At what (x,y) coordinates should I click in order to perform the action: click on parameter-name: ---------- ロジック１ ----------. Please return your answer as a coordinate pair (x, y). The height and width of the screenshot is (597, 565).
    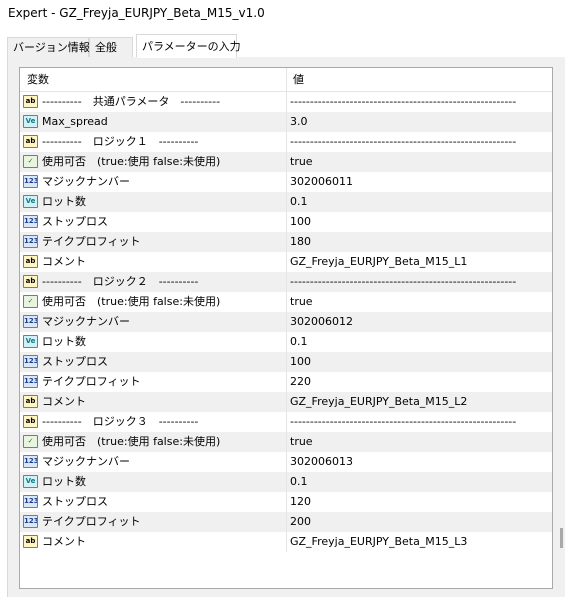
    Looking at the image, I should click on (120, 141).